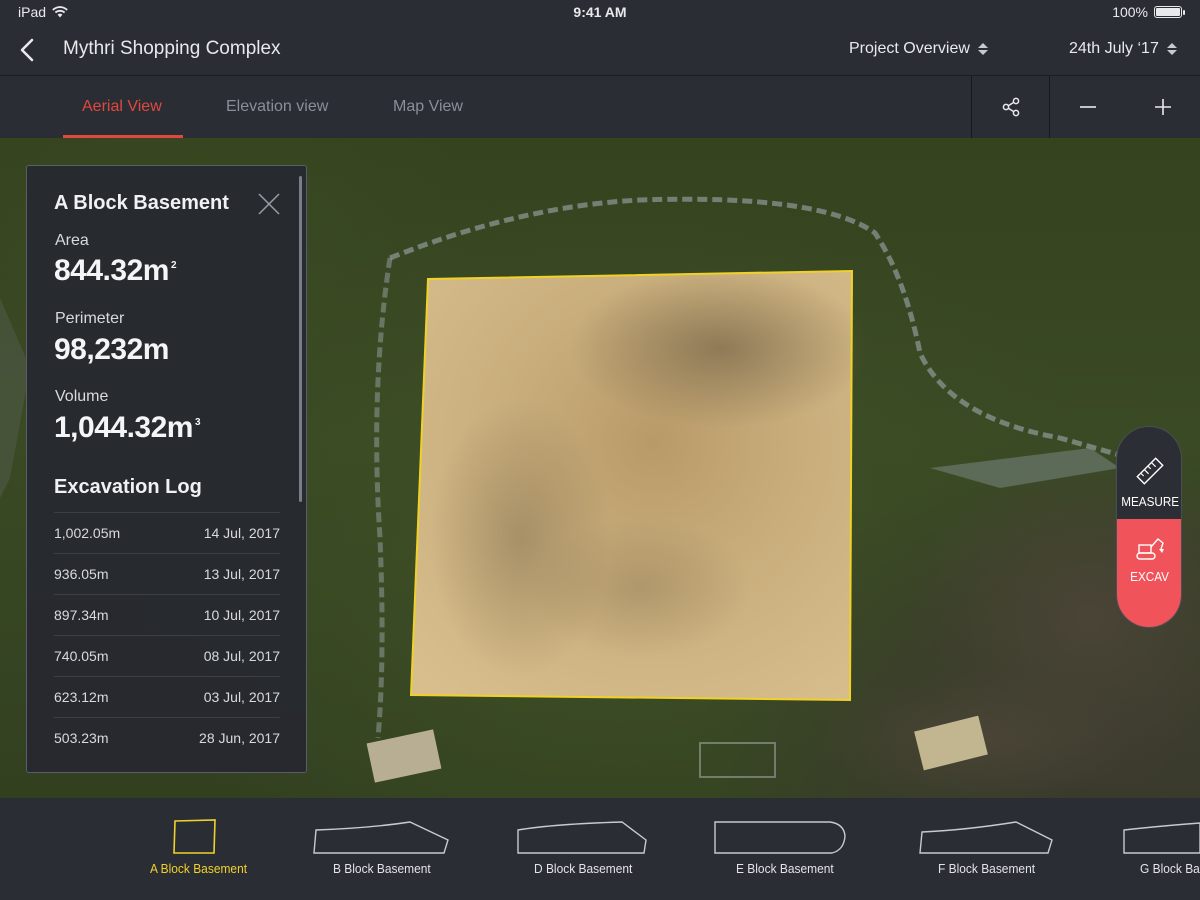  Describe the element at coordinates (111, 349) in the screenshot. I see `perimeter-value: 98,232m` at that location.